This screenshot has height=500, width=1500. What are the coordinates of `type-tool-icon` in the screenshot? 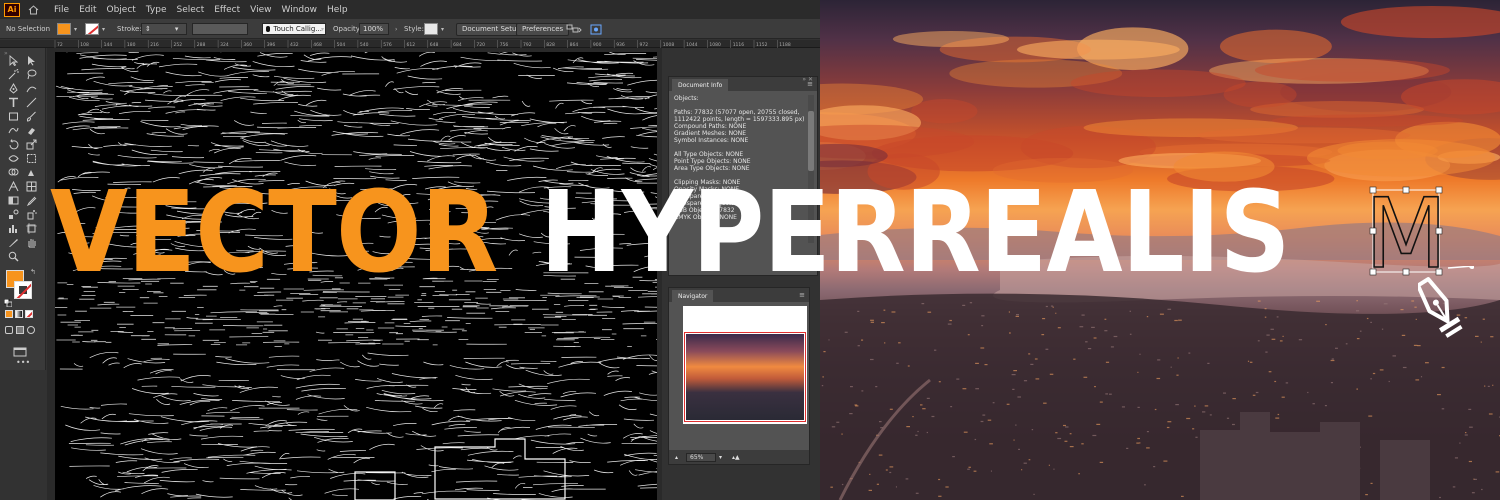 It's located at (13, 102).